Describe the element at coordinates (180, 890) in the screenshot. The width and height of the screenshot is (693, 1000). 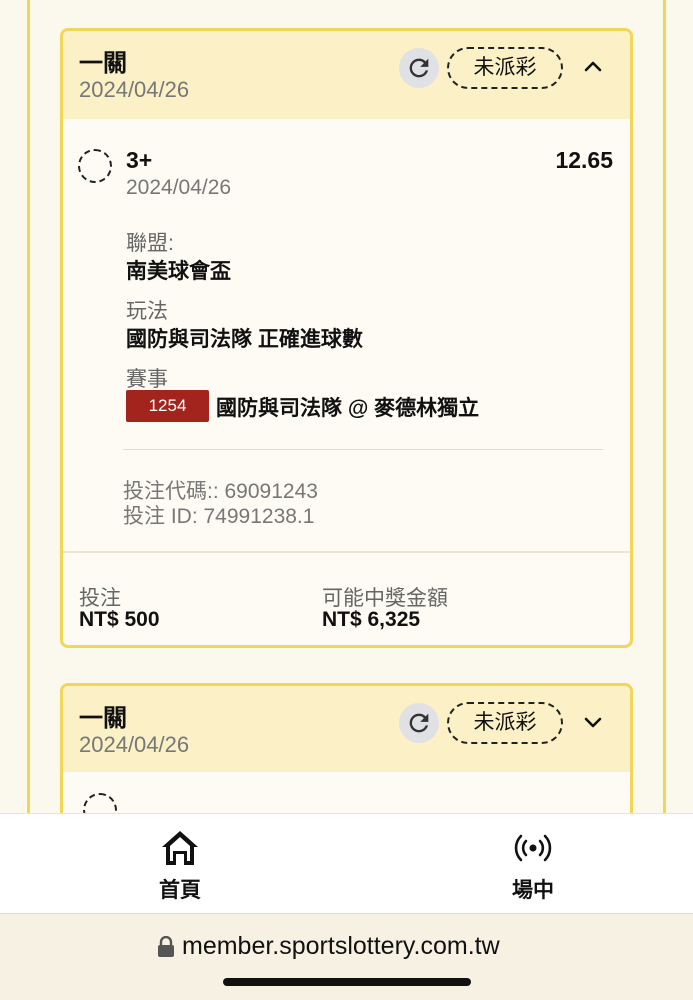
I see `tab-home-label: 首頁` at that location.